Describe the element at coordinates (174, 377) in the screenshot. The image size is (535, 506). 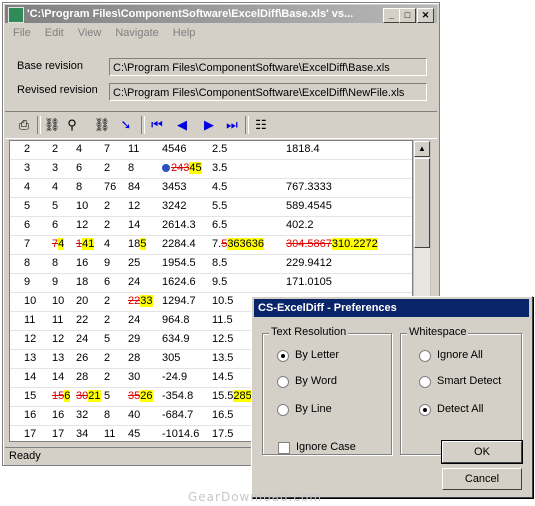
I see `table-cell: -24.9` at that location.